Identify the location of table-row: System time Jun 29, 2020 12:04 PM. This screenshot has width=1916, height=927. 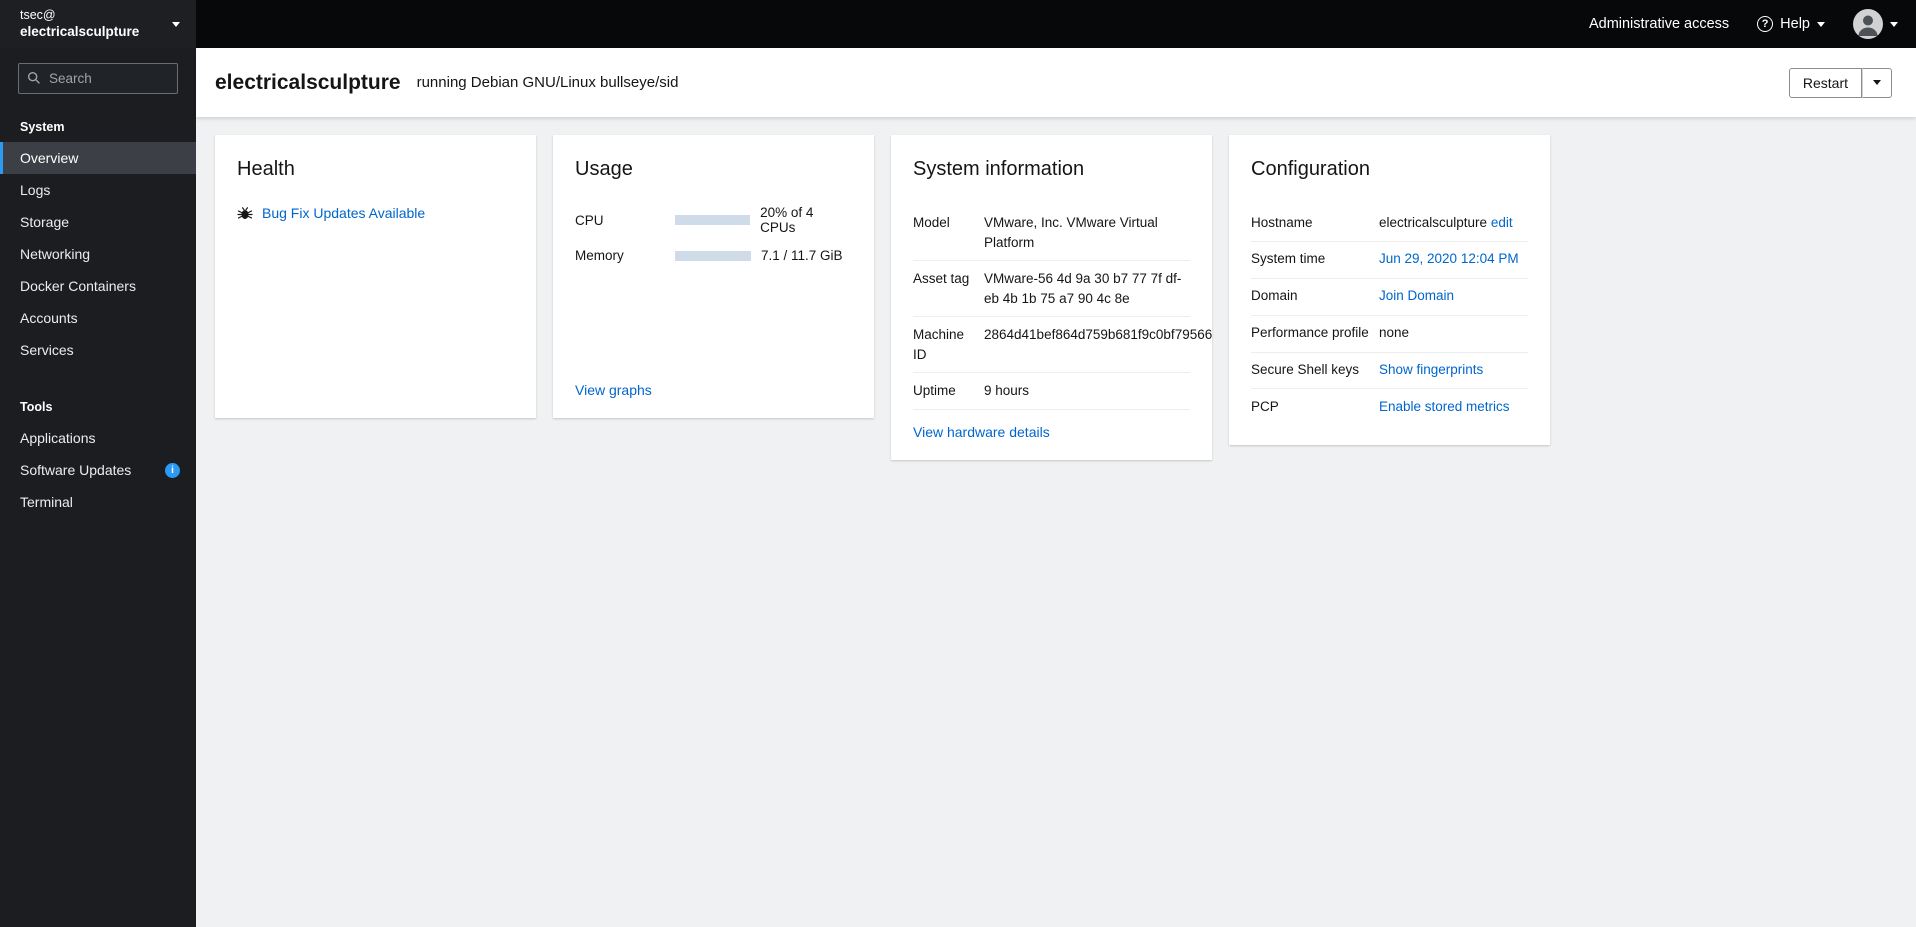
(1389, 260).